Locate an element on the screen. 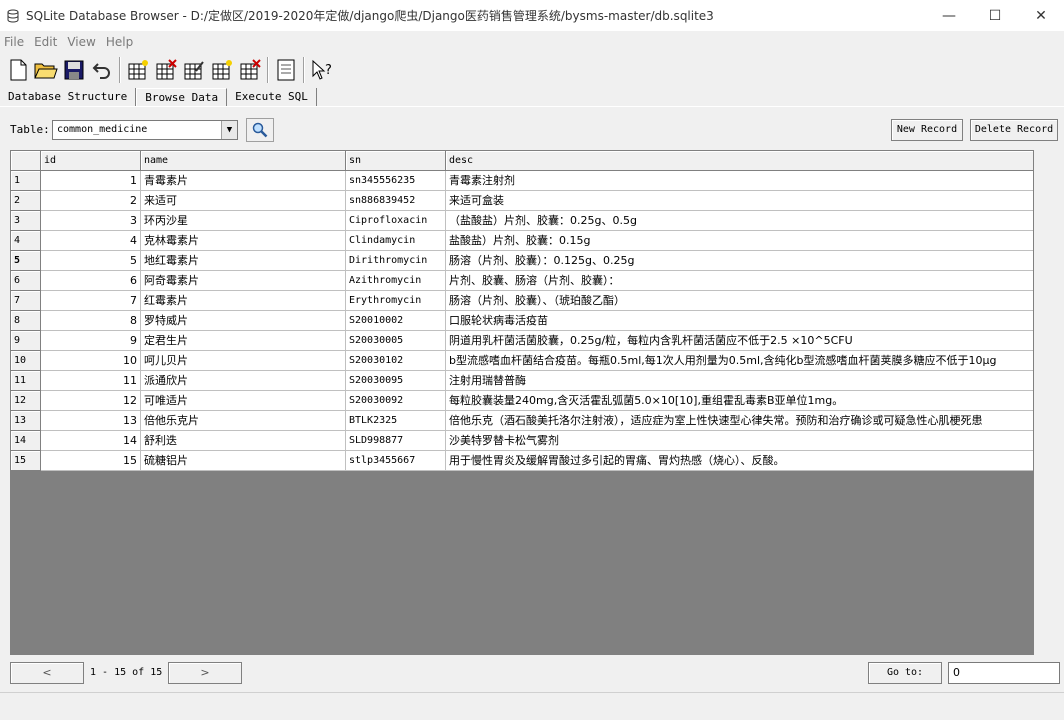  row-number: 10 is located at coordinates (26, 361).